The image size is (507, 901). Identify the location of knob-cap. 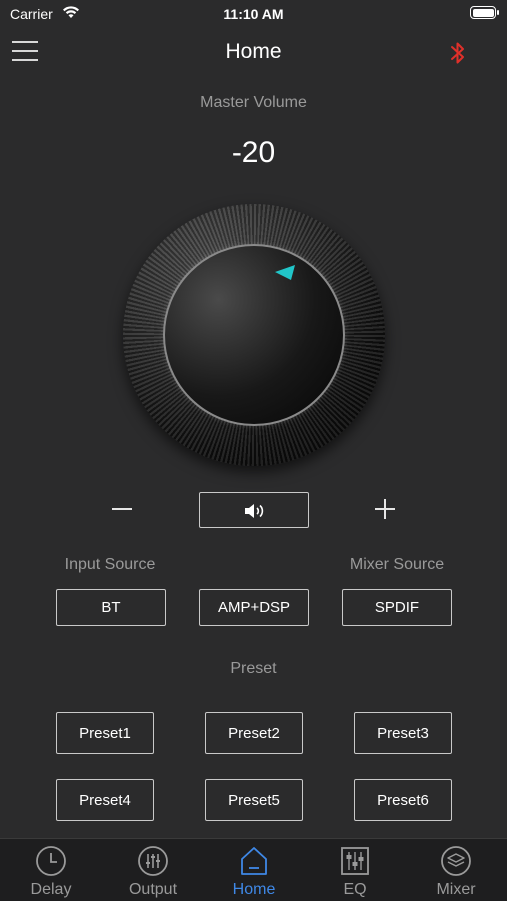
(254, 335).